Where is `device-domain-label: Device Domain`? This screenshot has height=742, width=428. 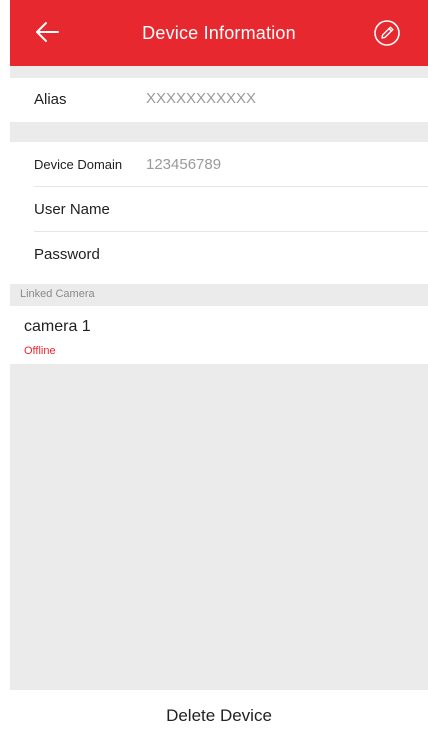 device-domain-label: Device Domain is located at coordinates (78, 164).